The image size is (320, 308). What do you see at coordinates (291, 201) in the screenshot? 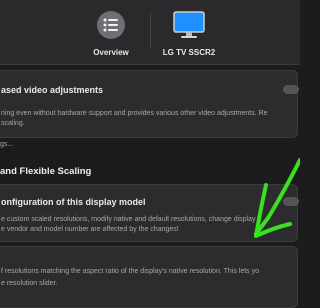
I see `display-config-toggle` at bounding box center [291, 201].